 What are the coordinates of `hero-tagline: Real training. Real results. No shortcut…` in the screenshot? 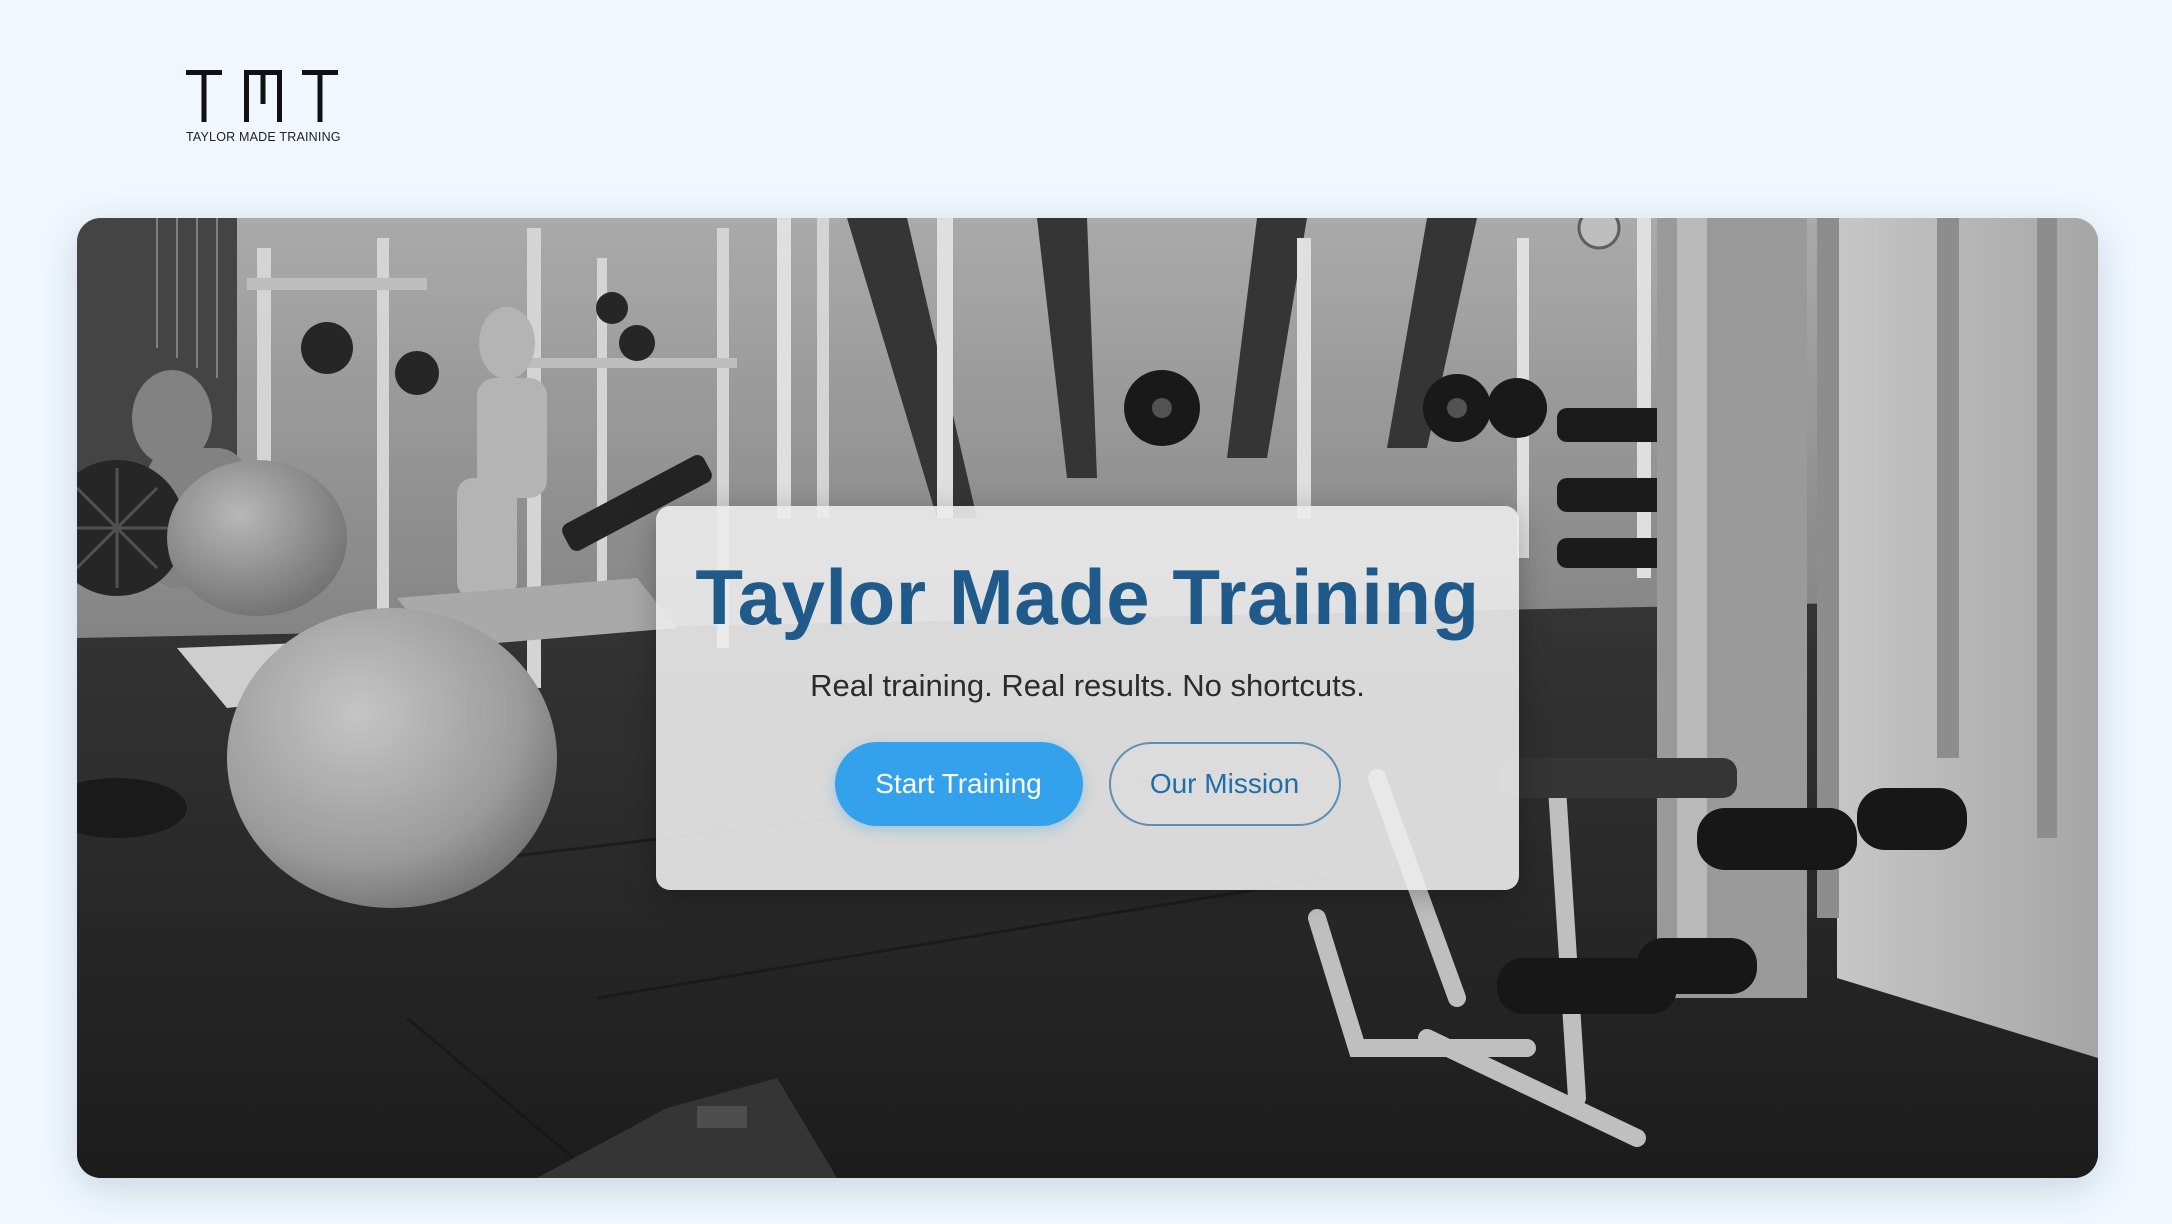 It's located at (1087, 685).